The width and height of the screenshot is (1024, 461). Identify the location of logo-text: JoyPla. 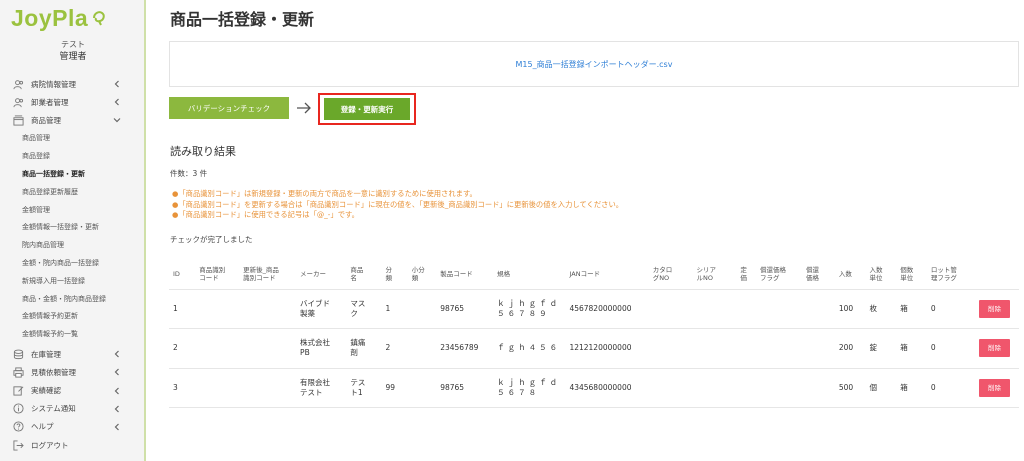
(50, 17).